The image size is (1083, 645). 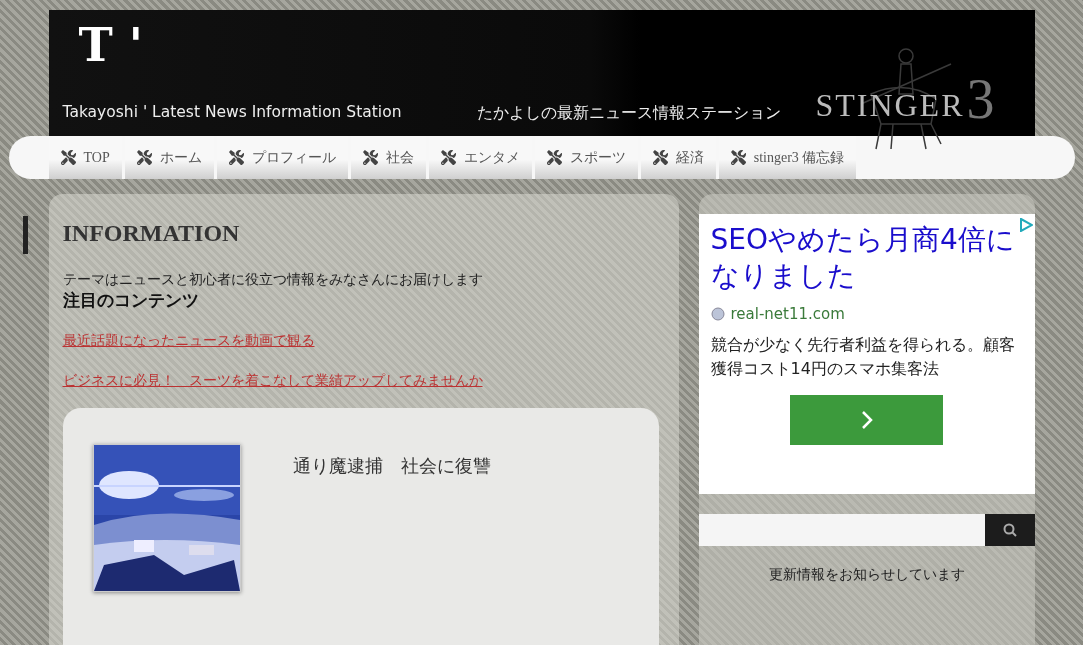 I want to click on site-tagline: Takayoshi ' Latest News Information Station, so click(x=232, y=113).